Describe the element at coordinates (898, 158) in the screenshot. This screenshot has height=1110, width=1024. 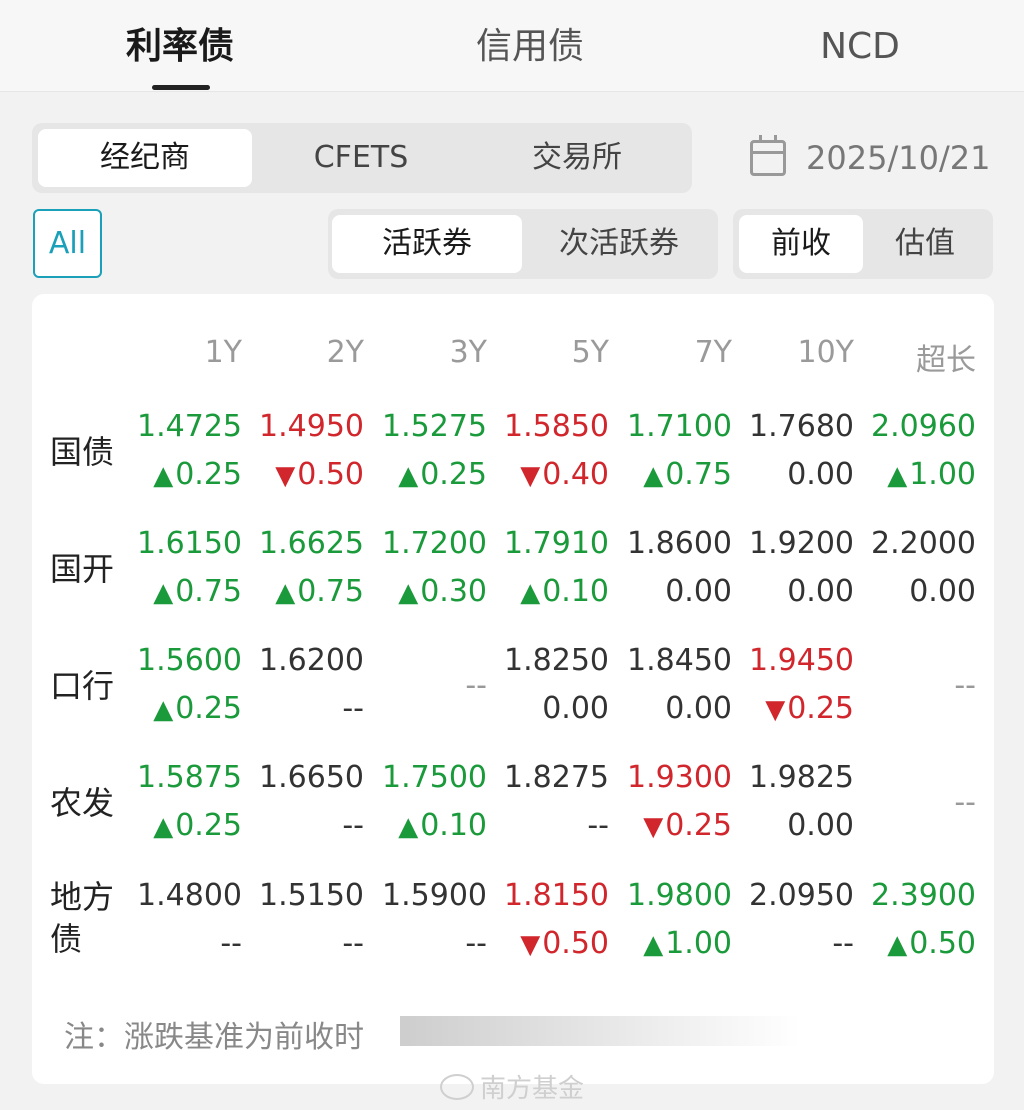
I see `date-text: 2025/10/21` at that location.